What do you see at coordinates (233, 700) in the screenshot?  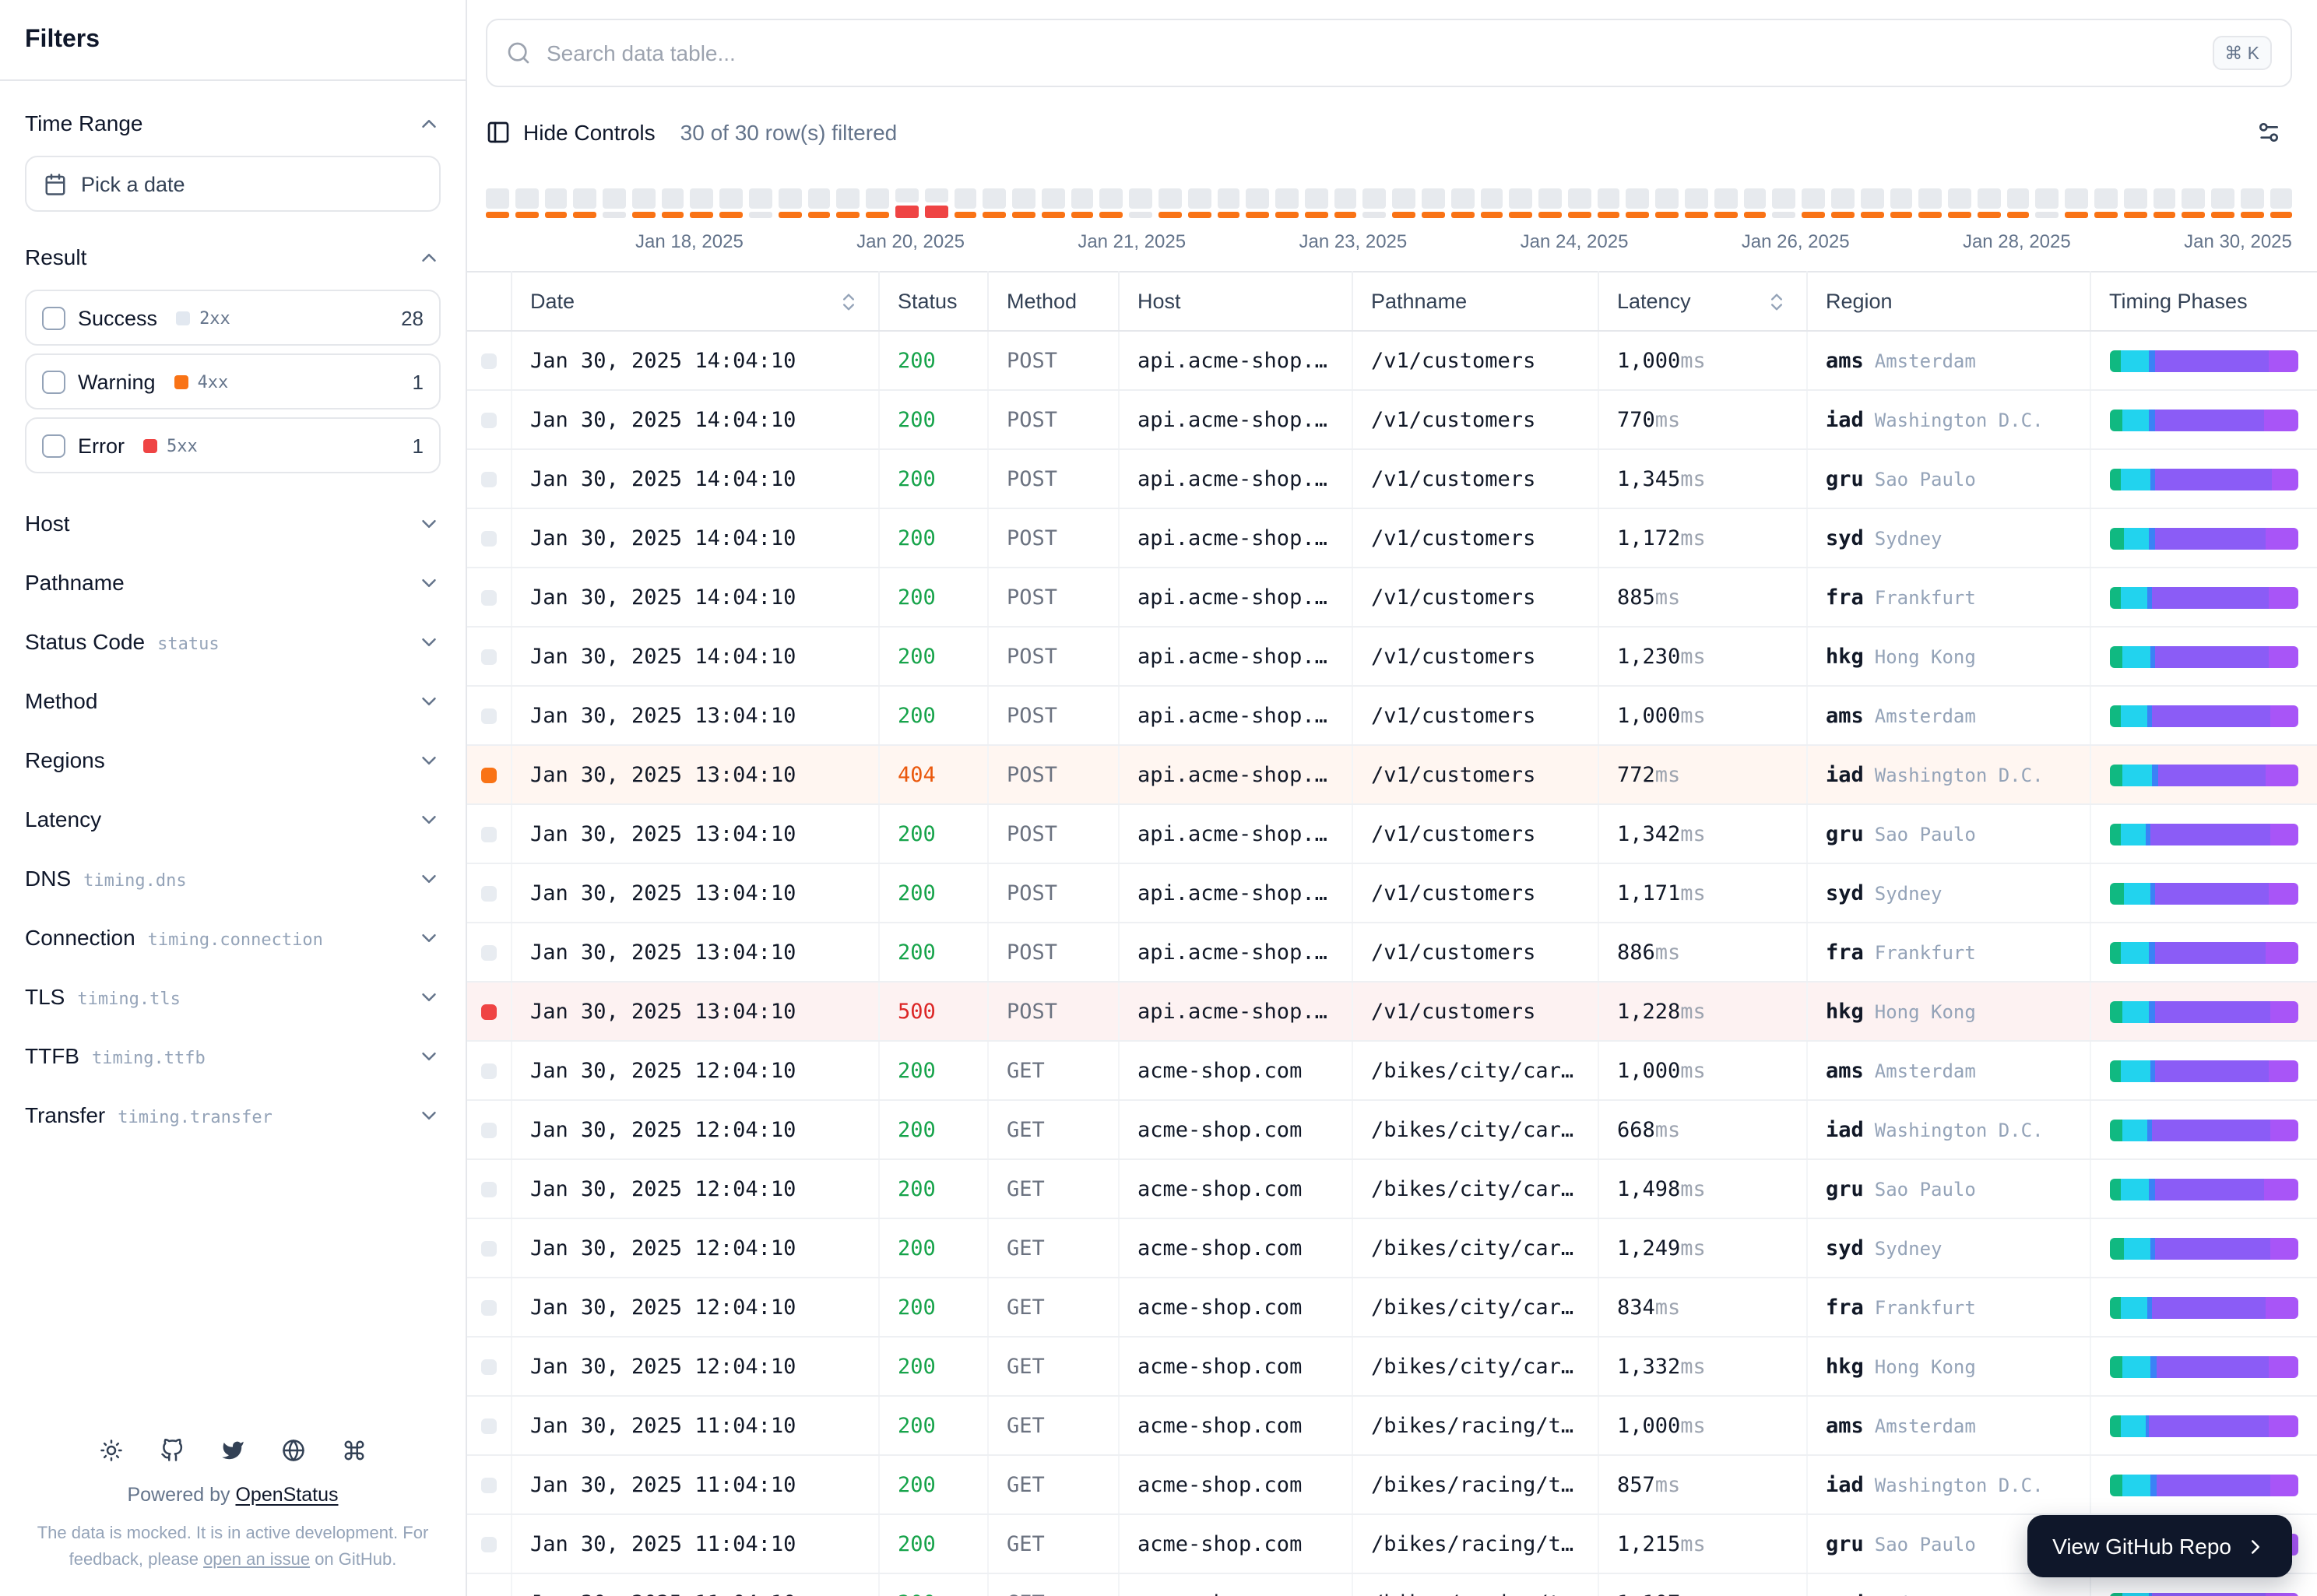 I see `filter-section: Method` at bounding box center [233, 700].